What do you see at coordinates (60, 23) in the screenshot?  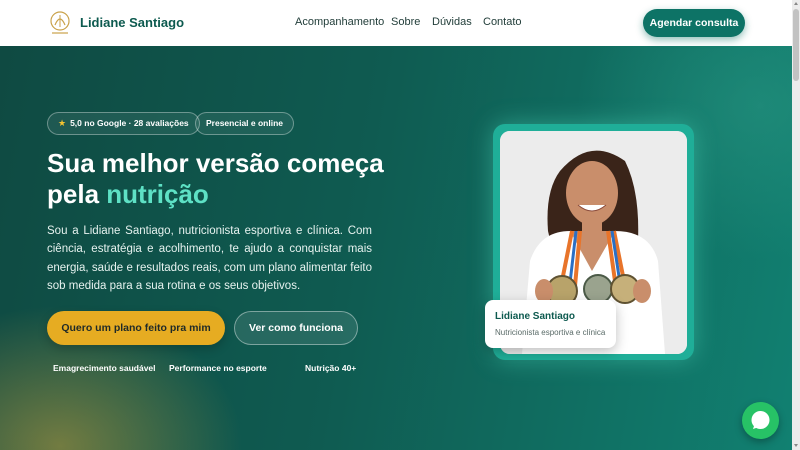 I see `logo-icon` at bounding box center [60, 23].